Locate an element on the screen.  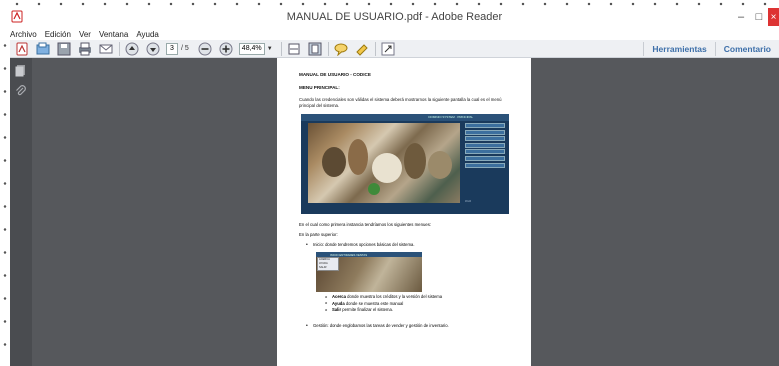
highlight-icon is located at coordinates (362, 48).